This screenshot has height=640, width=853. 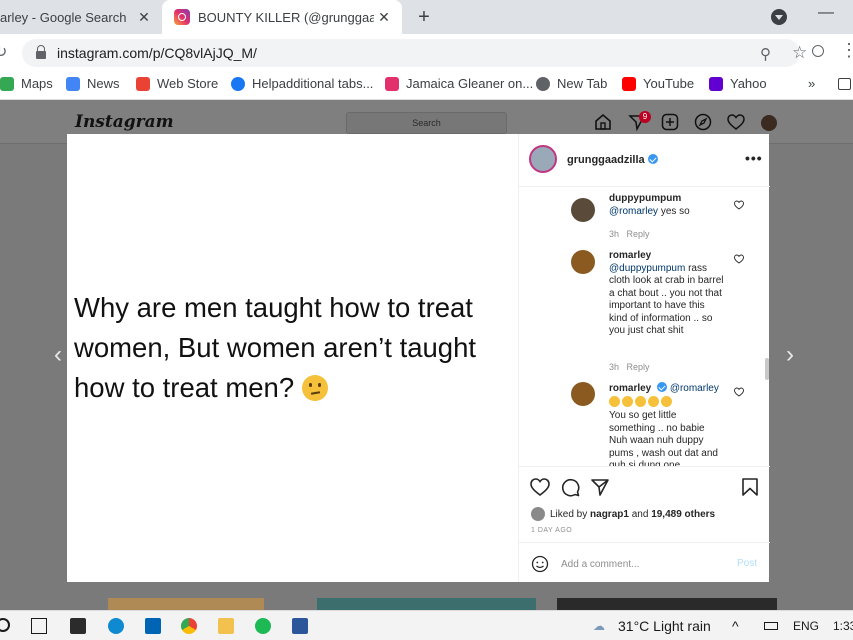 What do you see at coordinates (609, 514) in the screenshot?
I see `liker-username: nagrap1` at bounding box center [609, 514].